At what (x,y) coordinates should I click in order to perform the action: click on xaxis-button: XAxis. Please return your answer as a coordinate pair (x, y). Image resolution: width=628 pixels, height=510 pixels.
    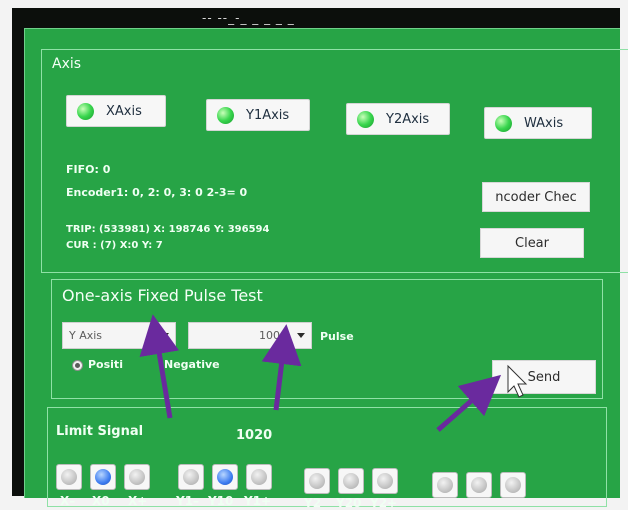
    Looking at the image, I should click on (116, 111).